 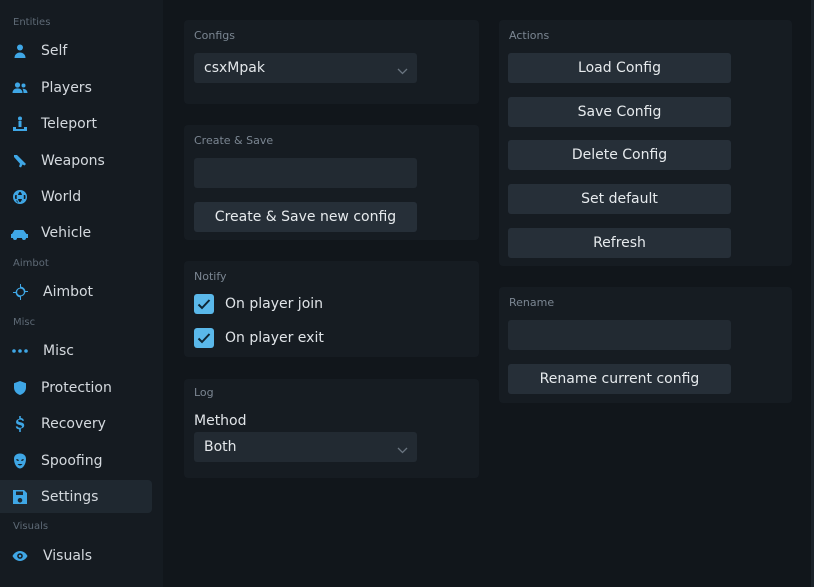 I want to click on sidebar-item-vehicle: Vehicle, so click(x=76, y=232).